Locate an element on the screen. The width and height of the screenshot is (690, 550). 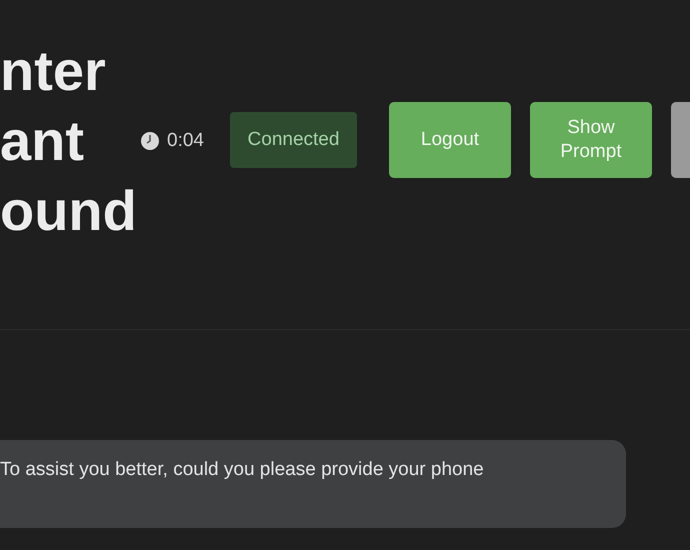
header-button: Show Prompt is located at coordinates (591, 140).